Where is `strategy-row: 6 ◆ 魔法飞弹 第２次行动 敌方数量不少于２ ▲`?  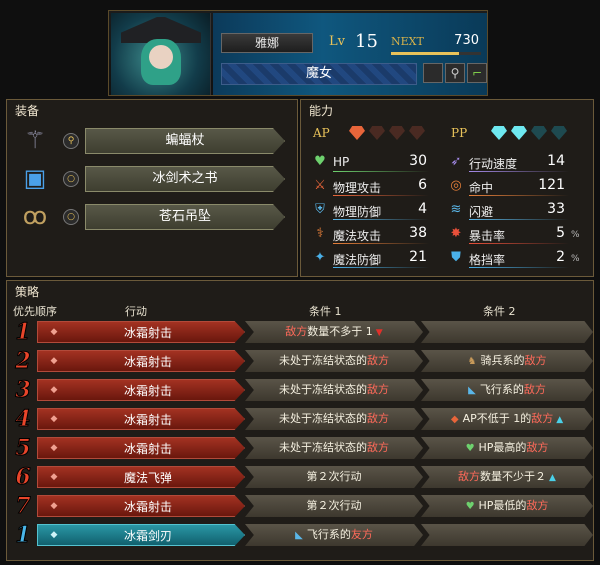 strategy-row: 6 ◆ 魔法飞弹 第２次行动 敌方数量不少于２ ▲ is located at coordinates (301, 477).